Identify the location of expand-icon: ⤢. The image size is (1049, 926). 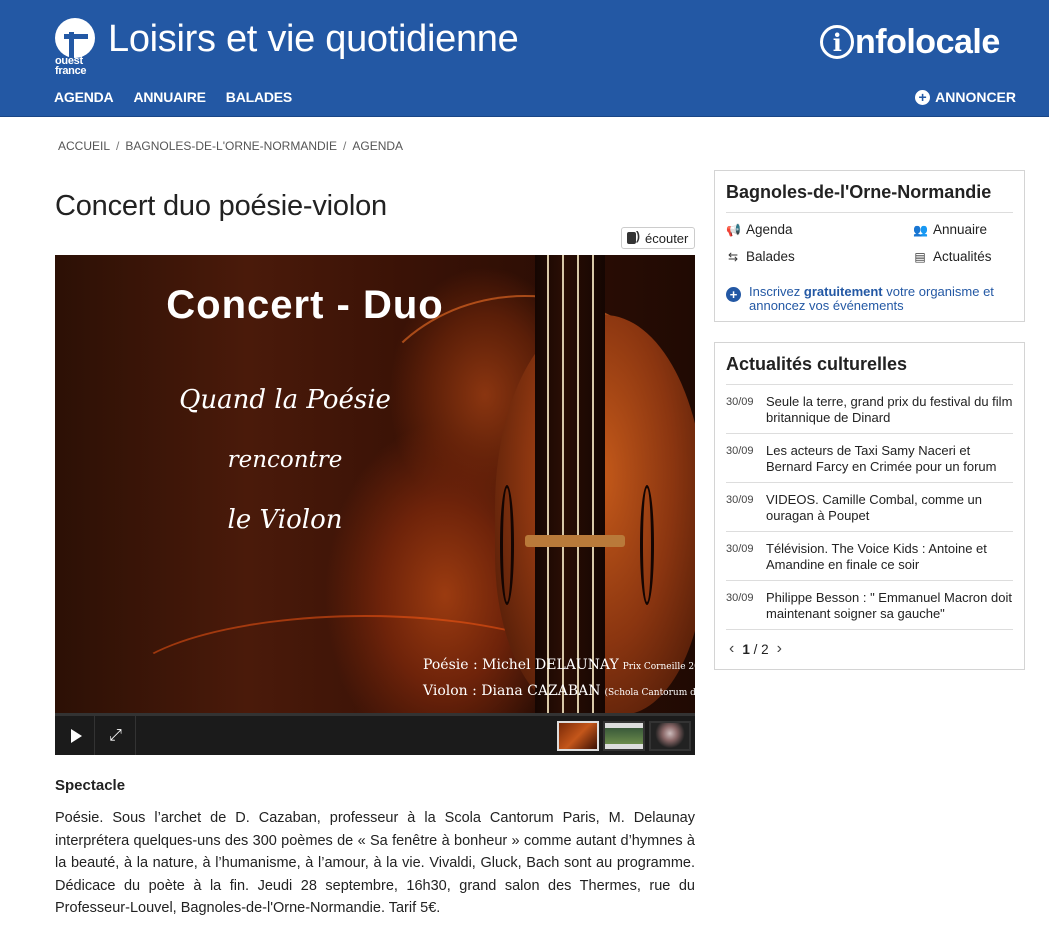
(115, 735).